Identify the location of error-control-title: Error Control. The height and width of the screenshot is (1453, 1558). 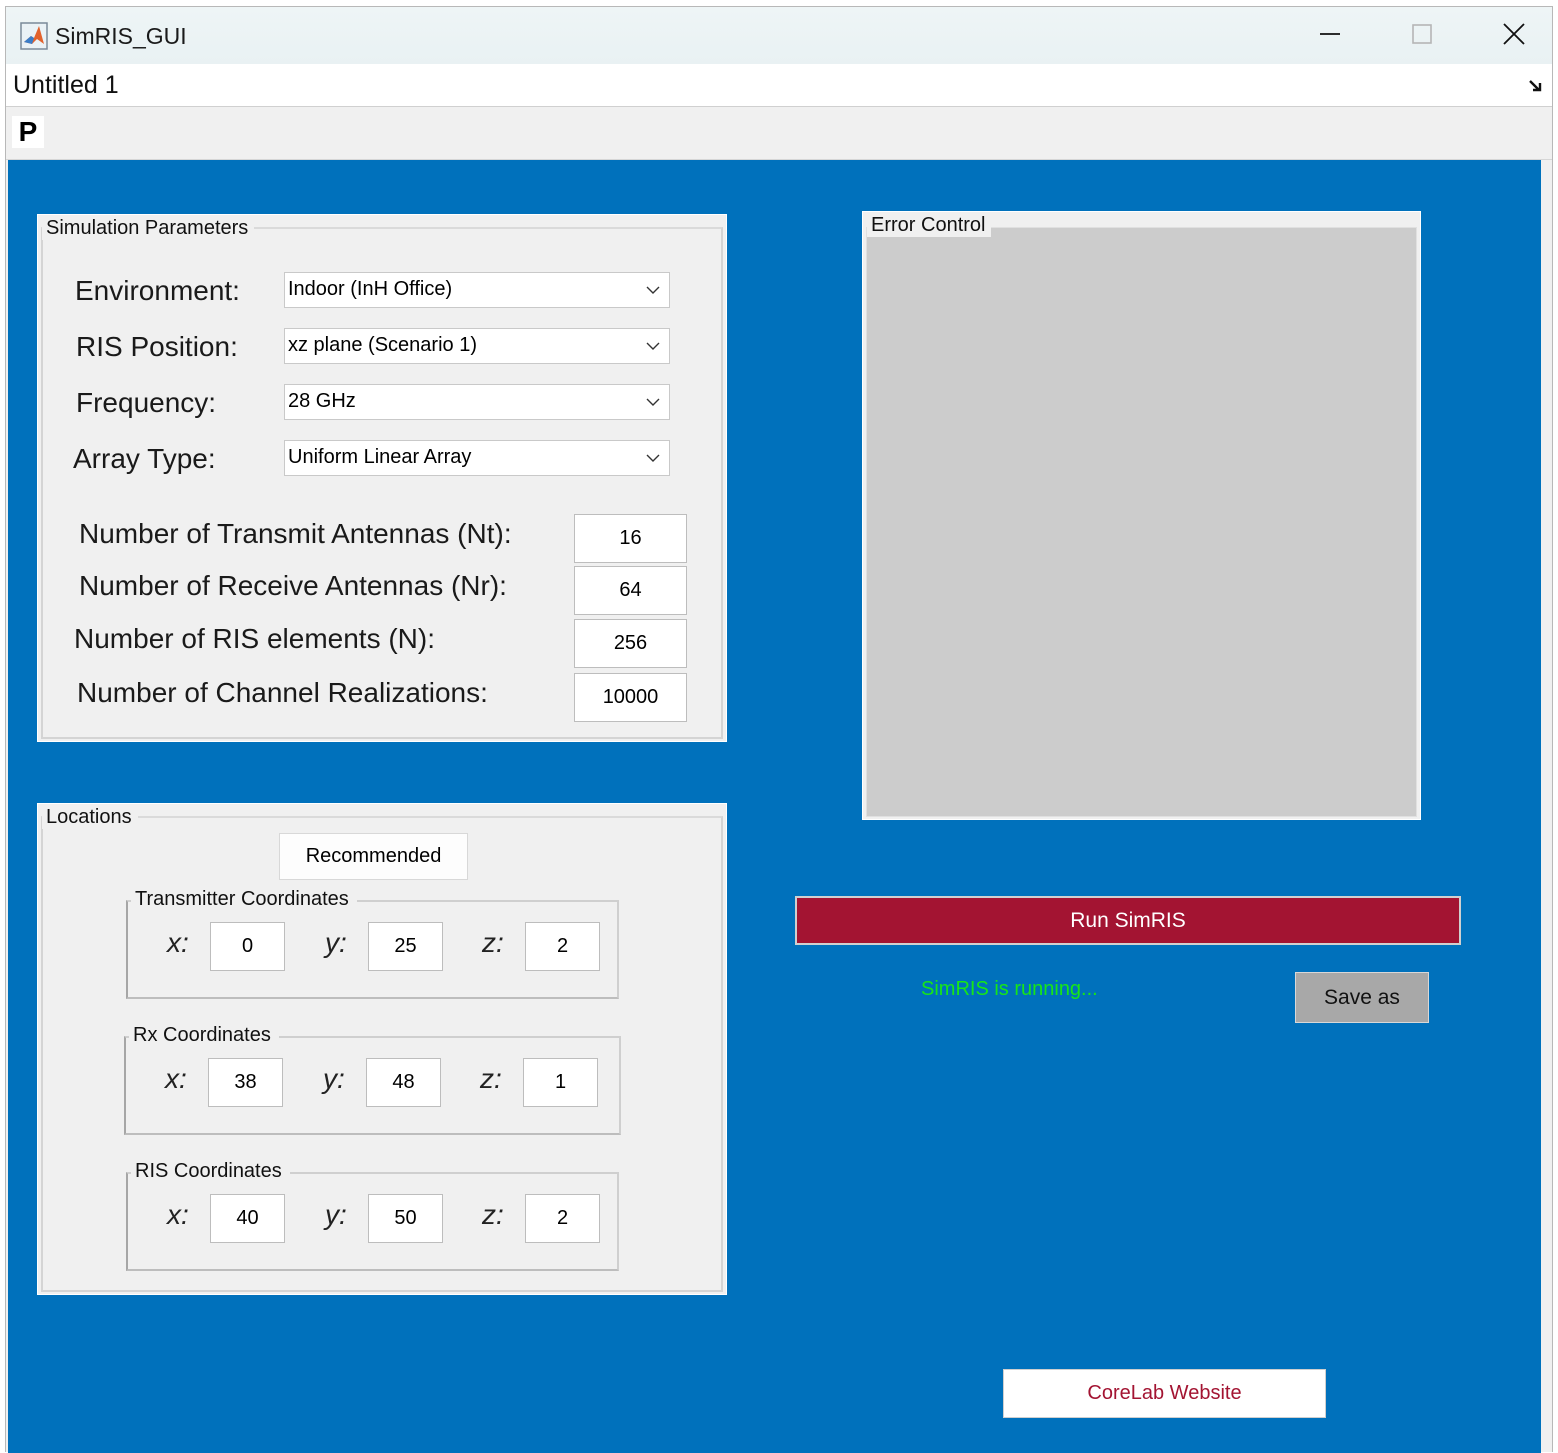
(929, 225).